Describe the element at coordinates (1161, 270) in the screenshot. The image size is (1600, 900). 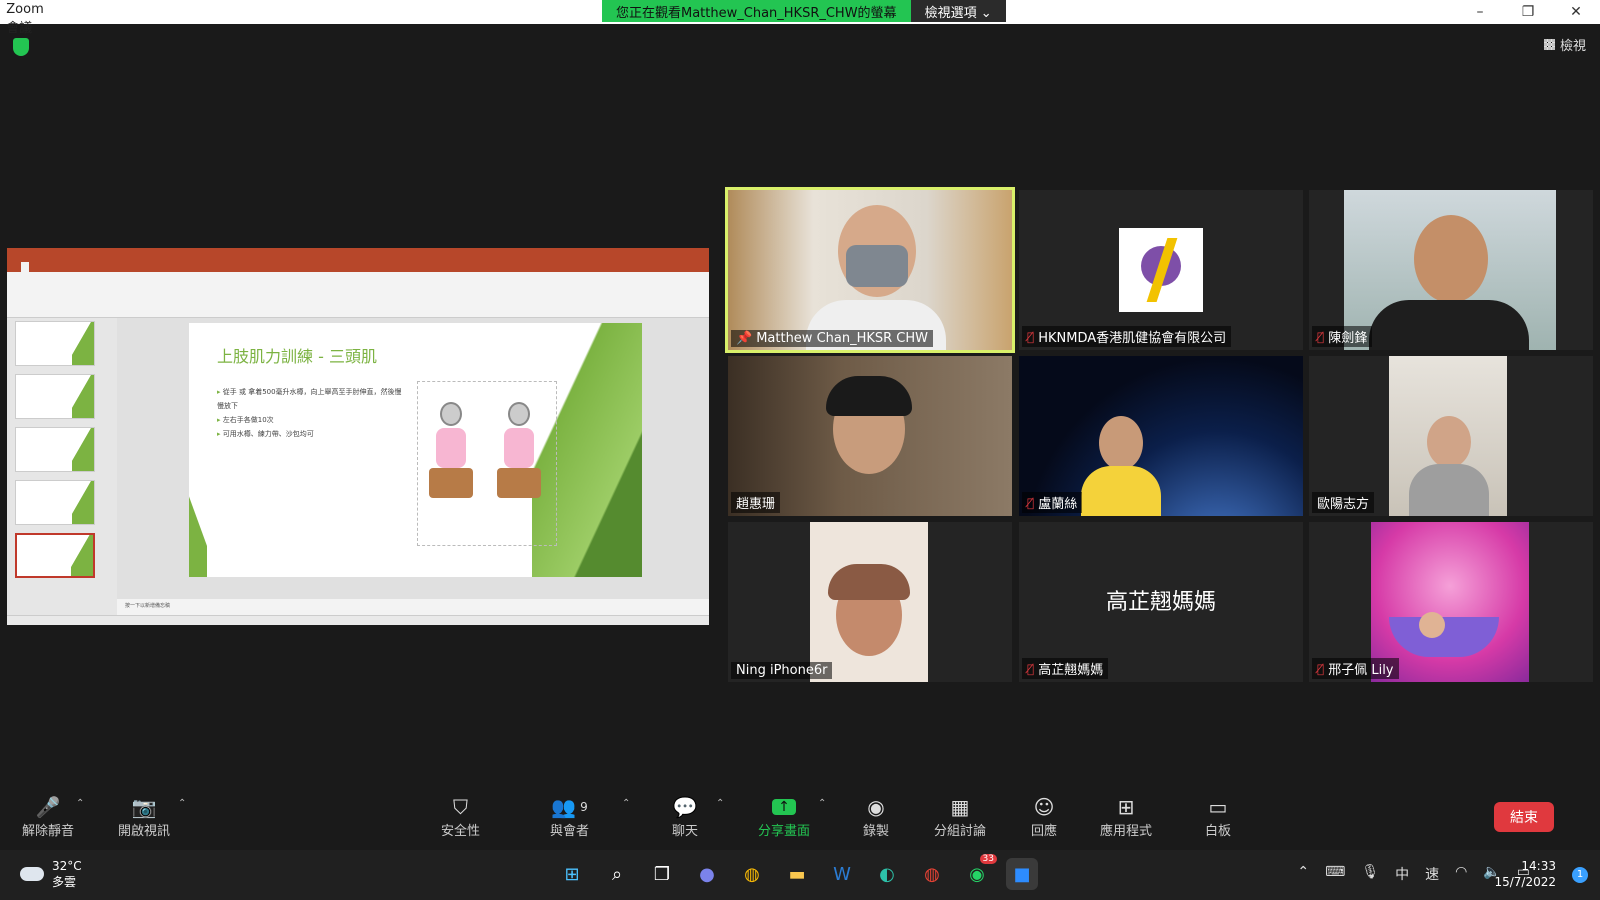
I see `video-tile: 🎙̸ HKNMDA香港肌健協會有限公司` at that location.